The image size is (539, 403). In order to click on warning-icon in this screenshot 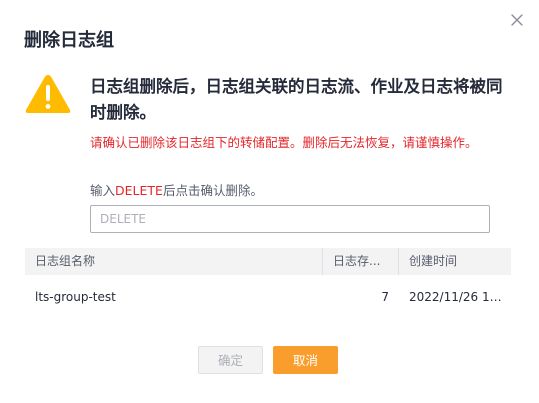, I will do `click(48, 94)`.